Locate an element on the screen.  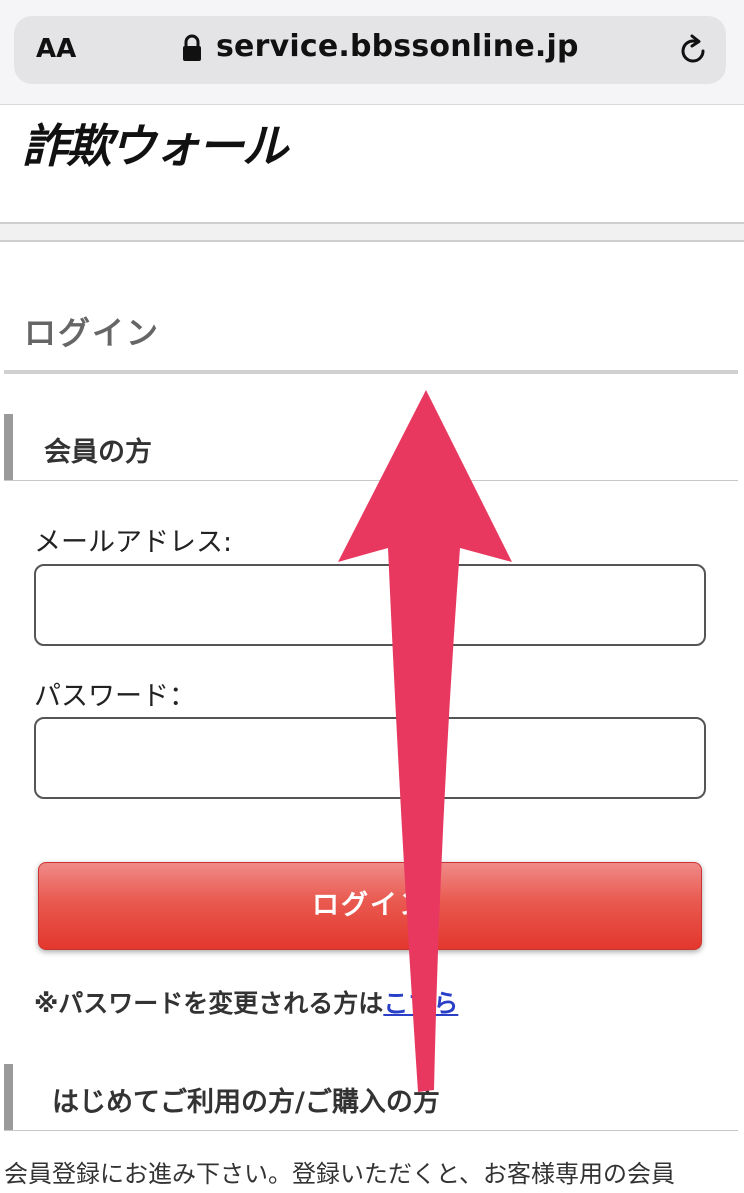
password-label: パスワード： is located at coordinates (115, 696).